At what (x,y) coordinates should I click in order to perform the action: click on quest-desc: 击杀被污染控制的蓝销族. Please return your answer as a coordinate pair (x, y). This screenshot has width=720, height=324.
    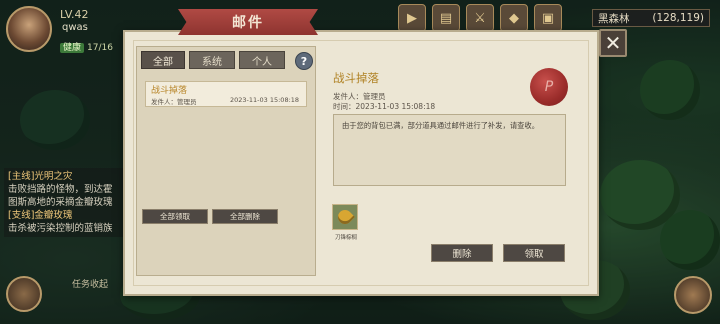
    Looking at the image, I should click on (60, 228).